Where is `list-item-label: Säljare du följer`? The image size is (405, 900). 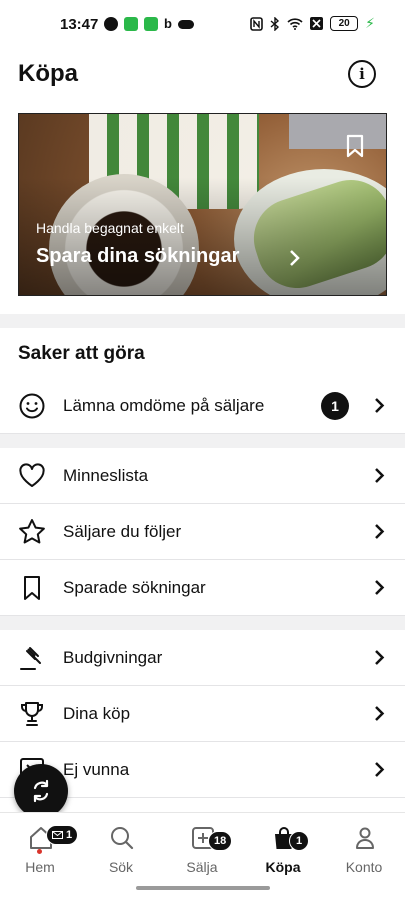
list-item-label: Säljare du följer is located at coordinates (122, 531).